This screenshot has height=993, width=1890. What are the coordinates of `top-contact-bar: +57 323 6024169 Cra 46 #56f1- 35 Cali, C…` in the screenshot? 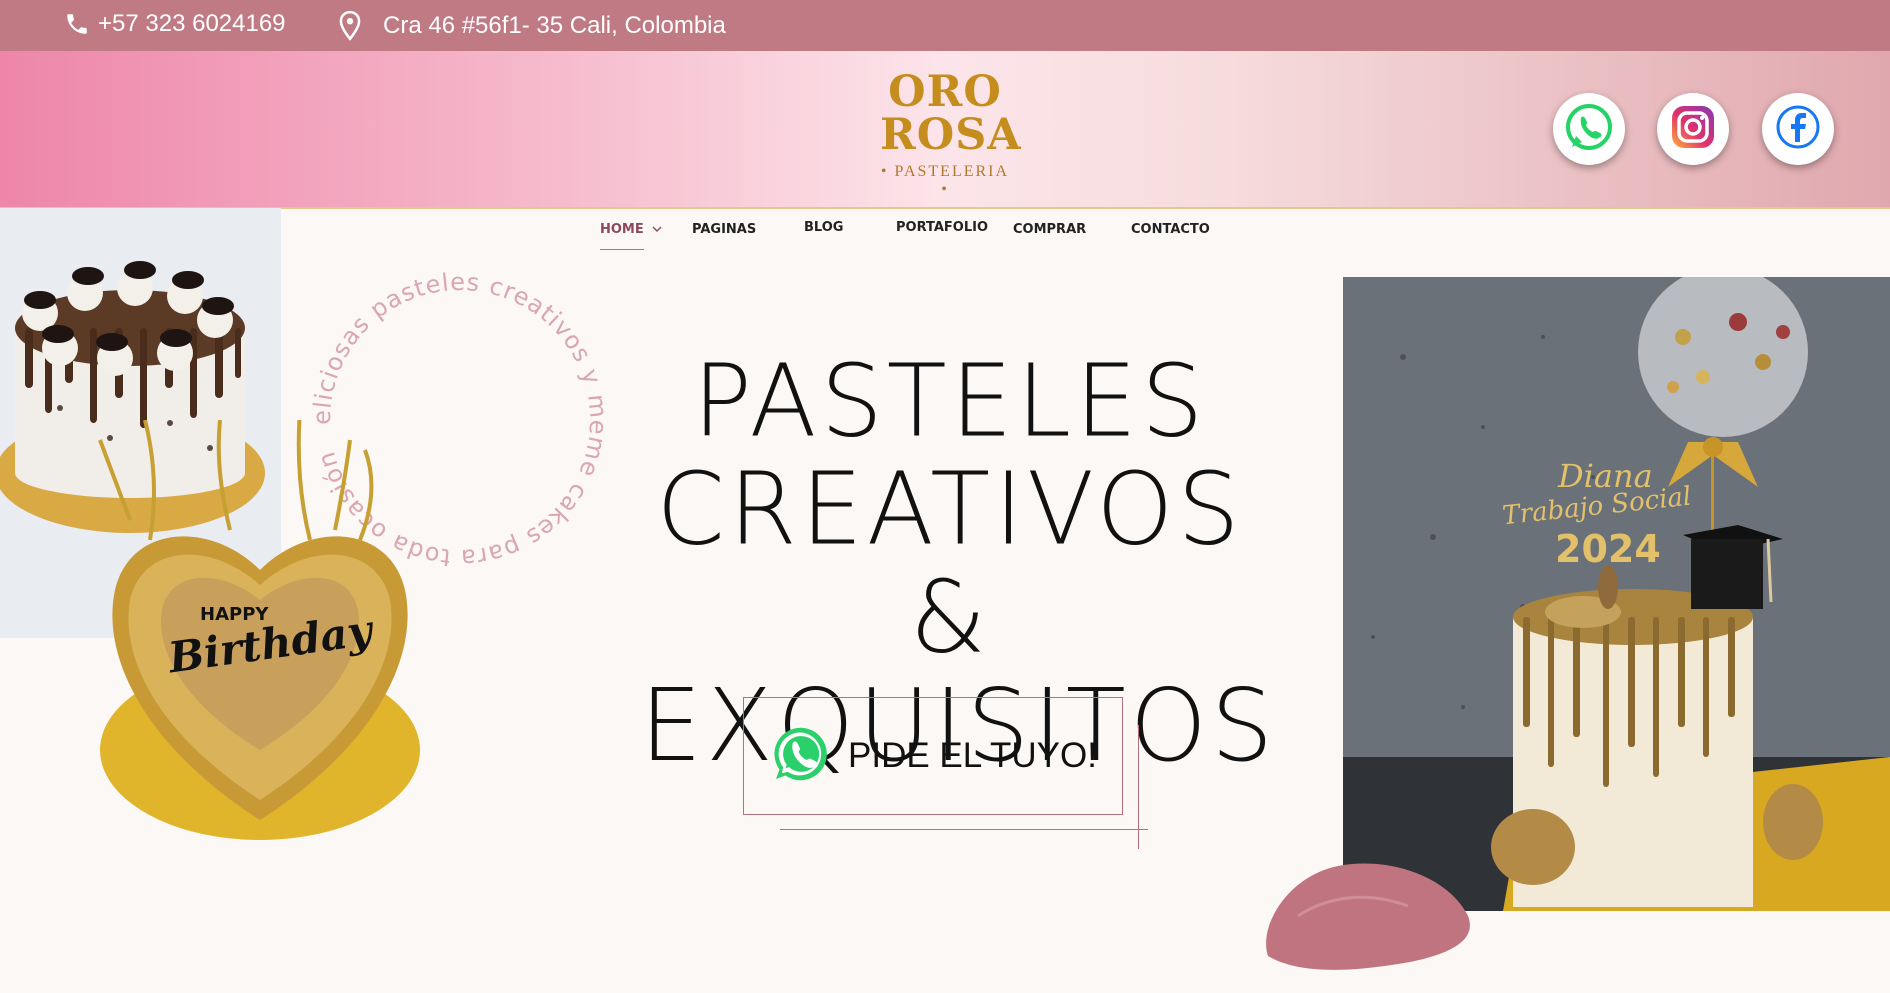 It's located at (945, 25).